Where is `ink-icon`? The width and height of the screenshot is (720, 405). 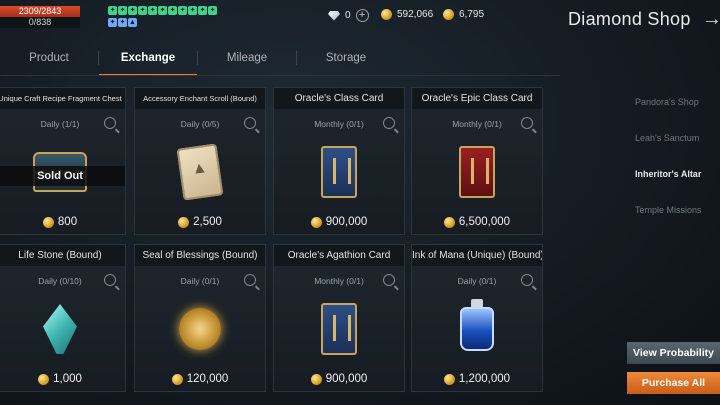 ink-icon is located at coordinates (477, 329).